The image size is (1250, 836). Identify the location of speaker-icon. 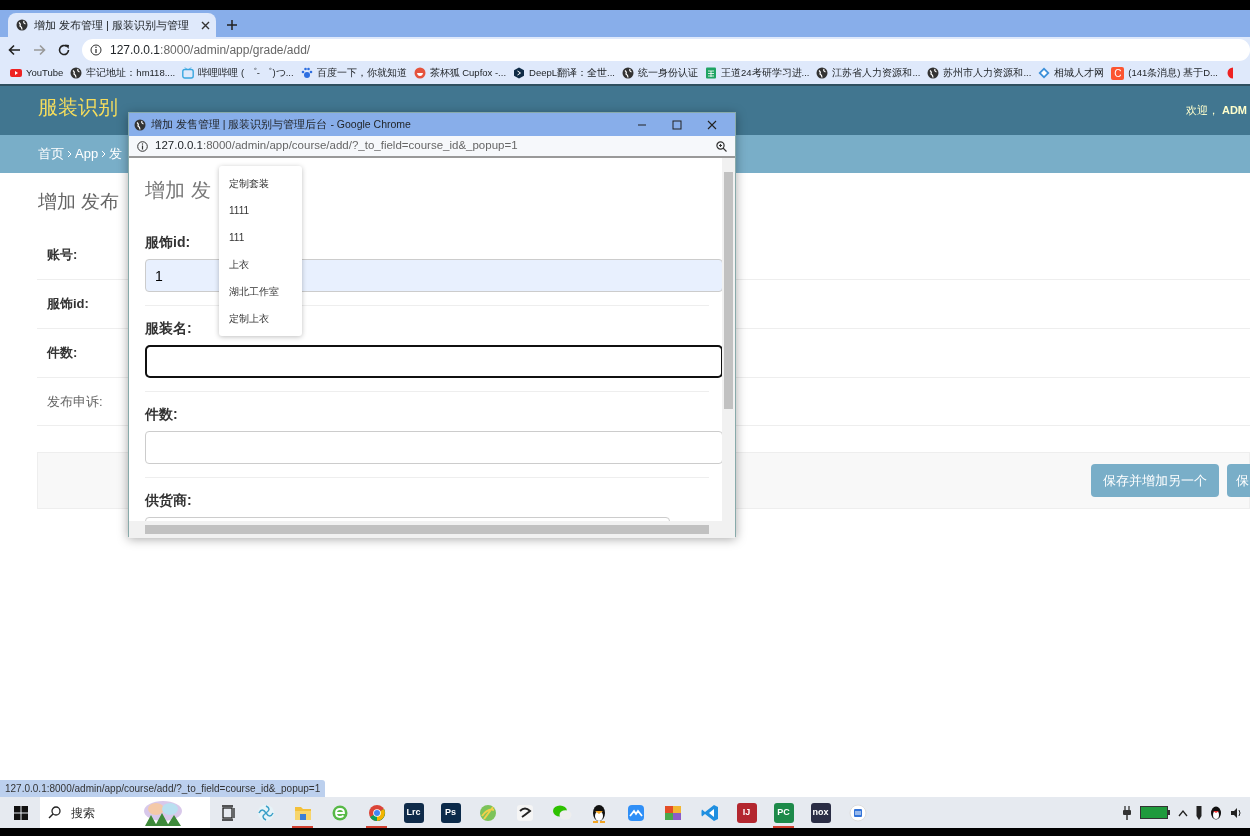
(1236, 812).